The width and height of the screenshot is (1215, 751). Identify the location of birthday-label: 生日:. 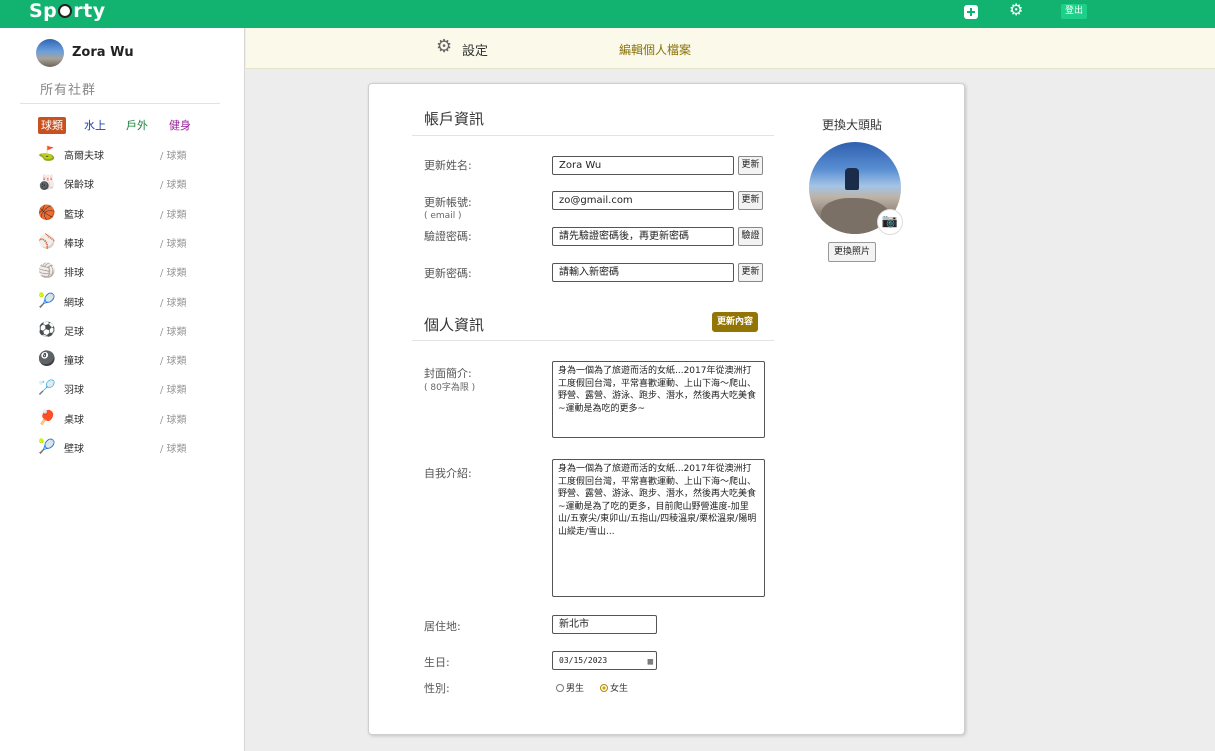
(437, 662).